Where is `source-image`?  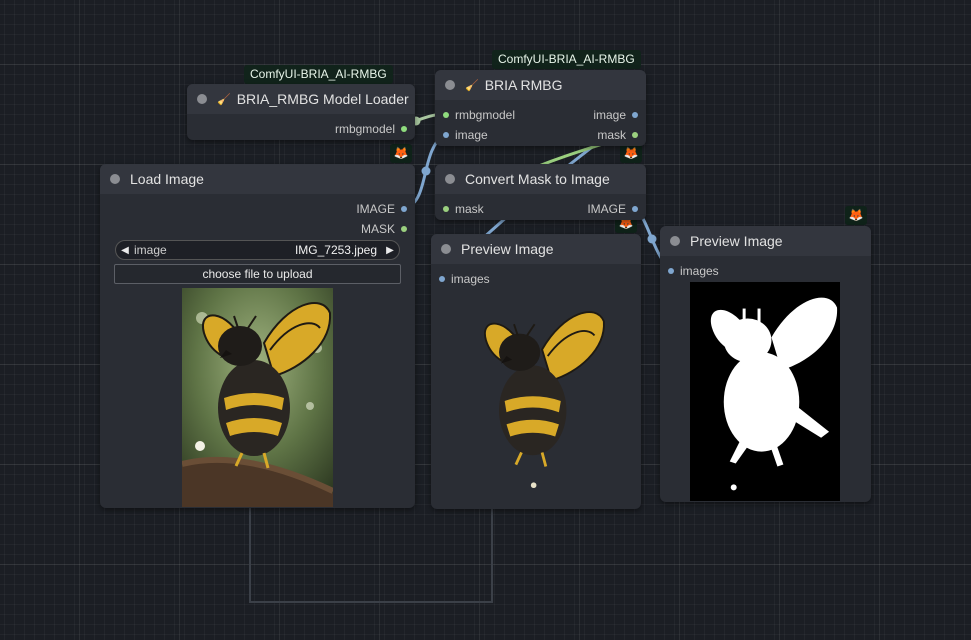
source-image is located at coordinates (257, 397).